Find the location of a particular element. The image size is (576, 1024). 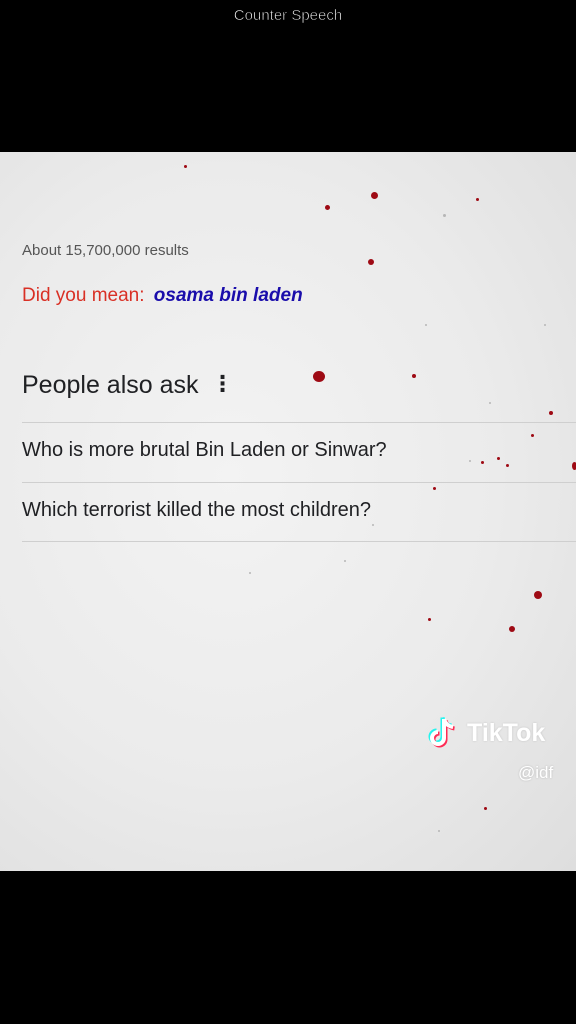

video-caption: Counter Speech is located at coordinates (288, 16).